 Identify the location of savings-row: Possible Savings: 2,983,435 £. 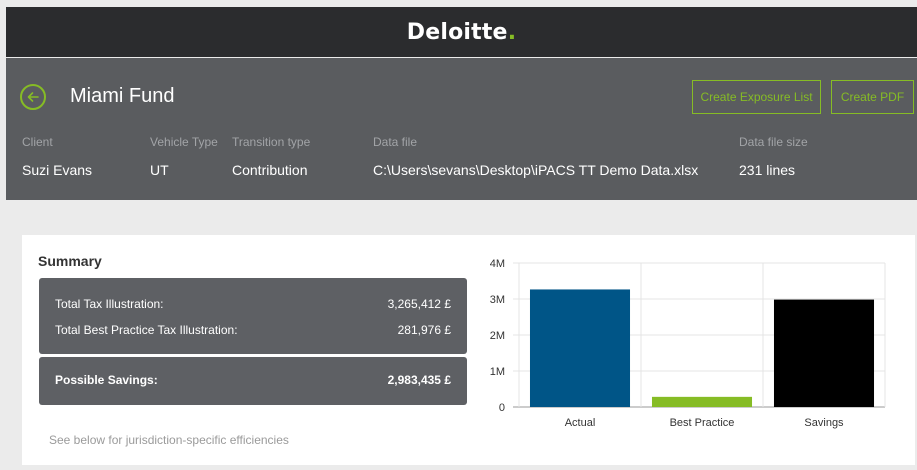
(253, 380).